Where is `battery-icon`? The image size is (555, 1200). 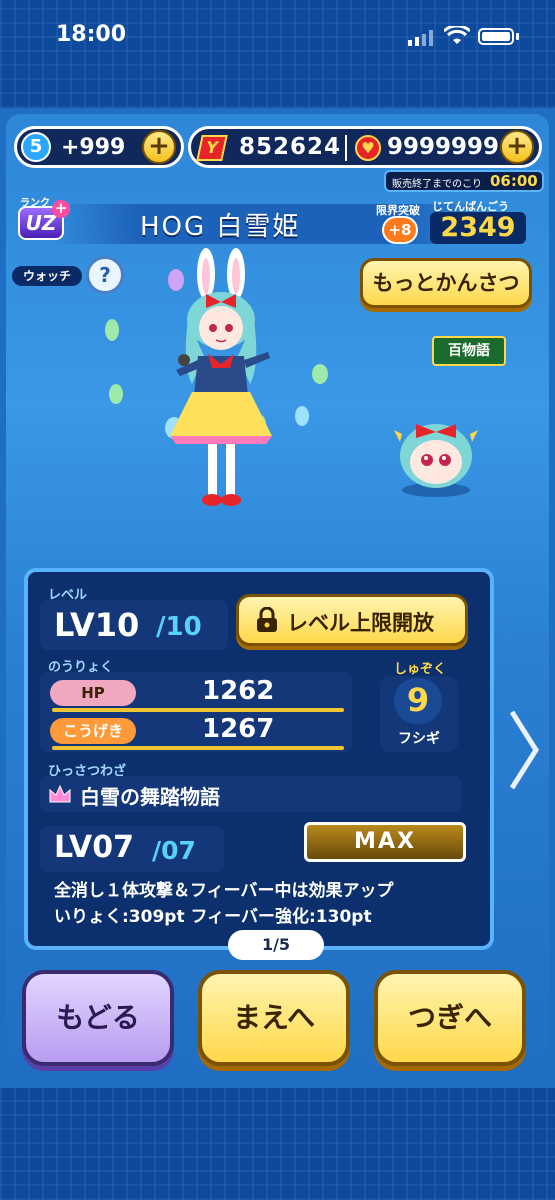
battery-icon is located at coordinates (496, 36).